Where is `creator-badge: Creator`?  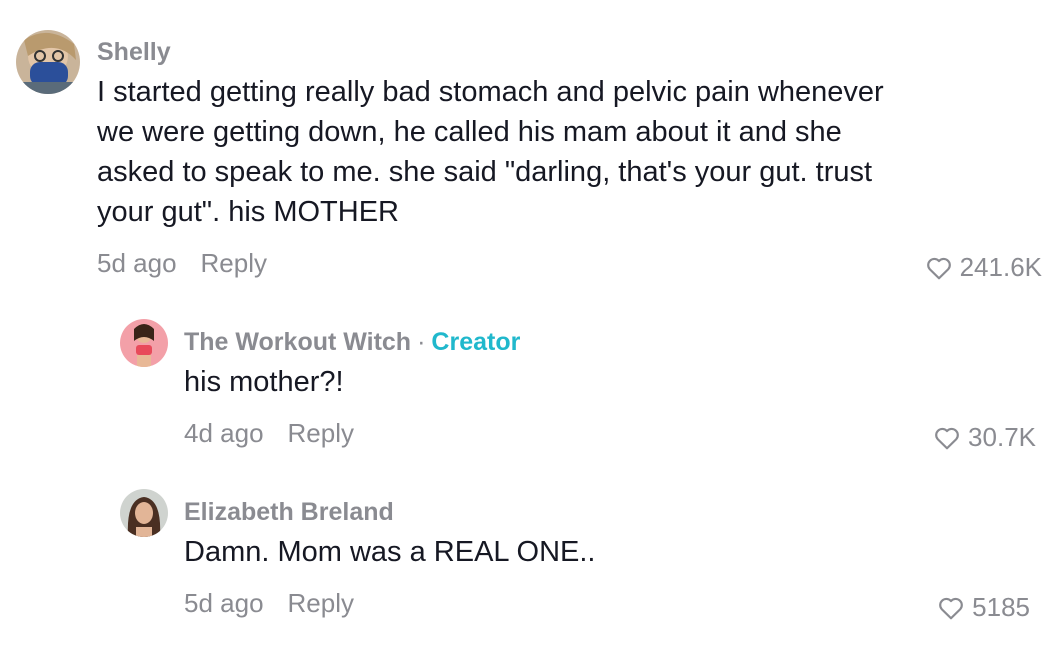 creator-badge: Creator is located at coordinates (476, 342).